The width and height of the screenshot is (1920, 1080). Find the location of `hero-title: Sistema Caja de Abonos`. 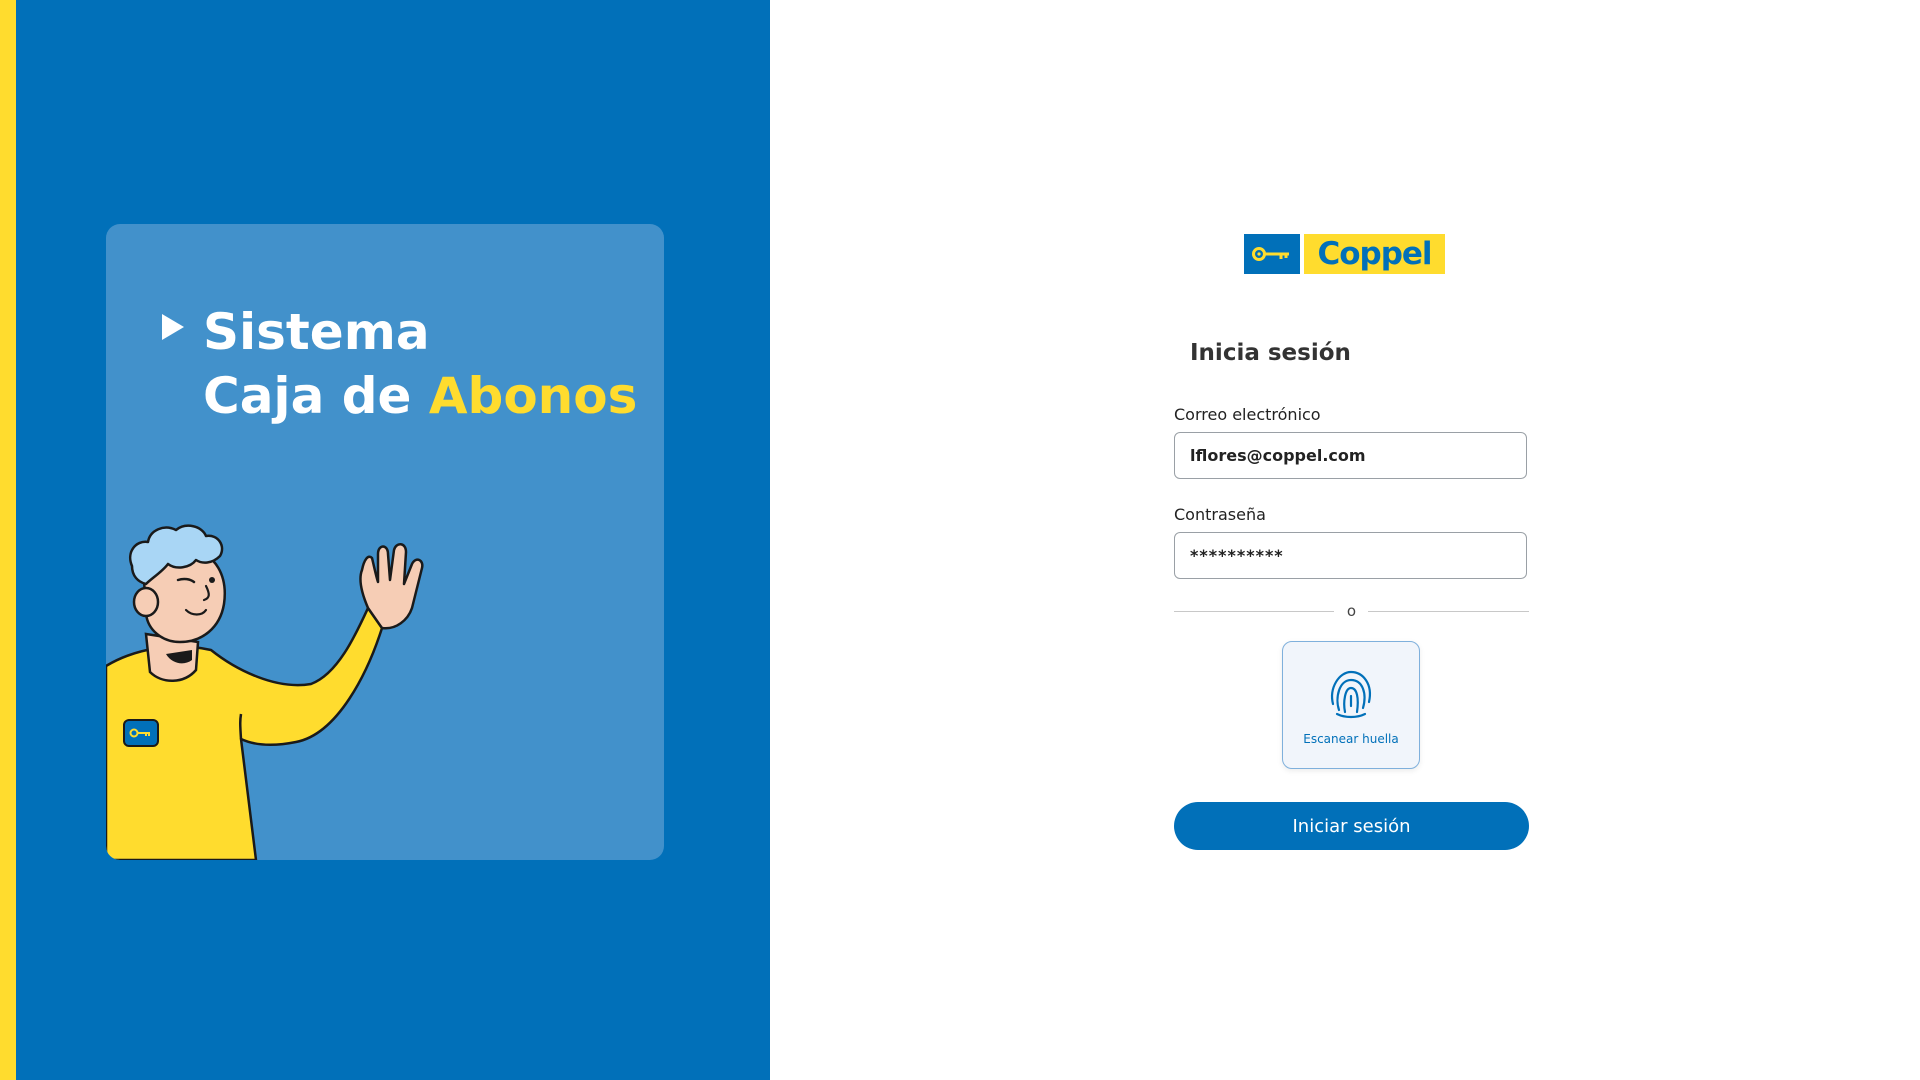

hero-title: Sistema Caja de Abonos is located at coordinates (420, 364).